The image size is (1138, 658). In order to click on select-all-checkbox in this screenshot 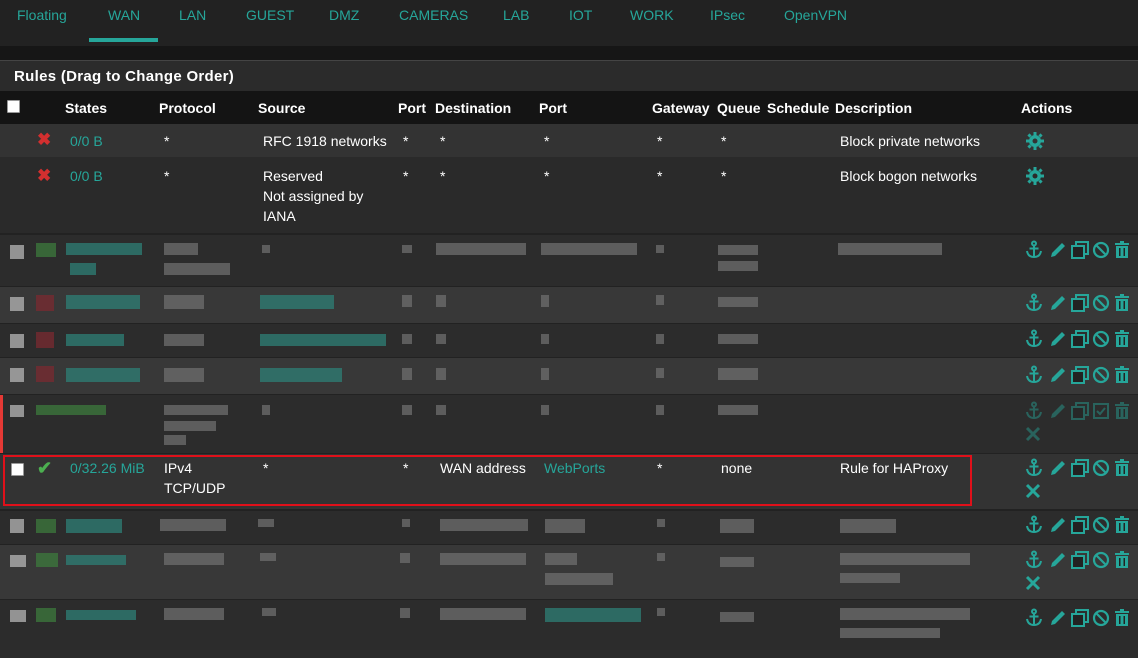, I will do `click(13, 106)`.